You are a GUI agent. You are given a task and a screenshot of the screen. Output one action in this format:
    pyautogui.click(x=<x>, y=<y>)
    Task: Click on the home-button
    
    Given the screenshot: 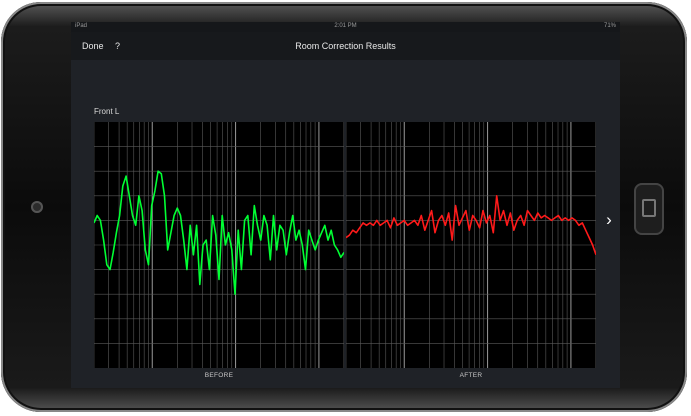 What is the action you would take?
    pyautogui.click(x=649, y=209)
    